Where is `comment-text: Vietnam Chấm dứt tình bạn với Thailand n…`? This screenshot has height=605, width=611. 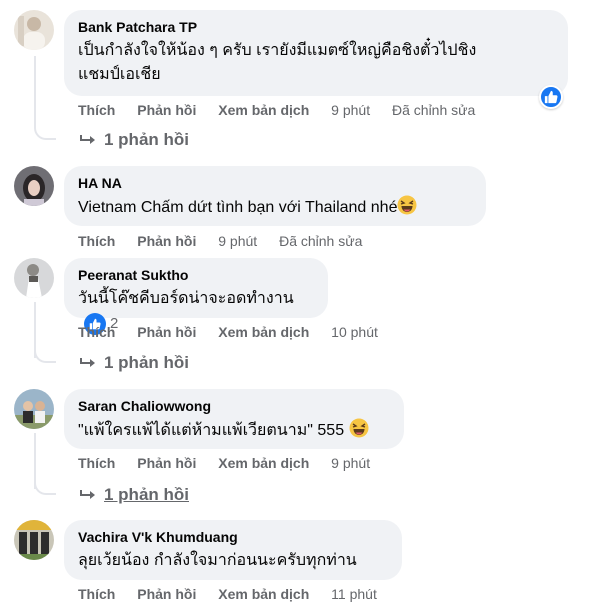
comment-text: Vietnam Chấm dứt tình bạn với Thailand n… is located at coordinates (275, 207).